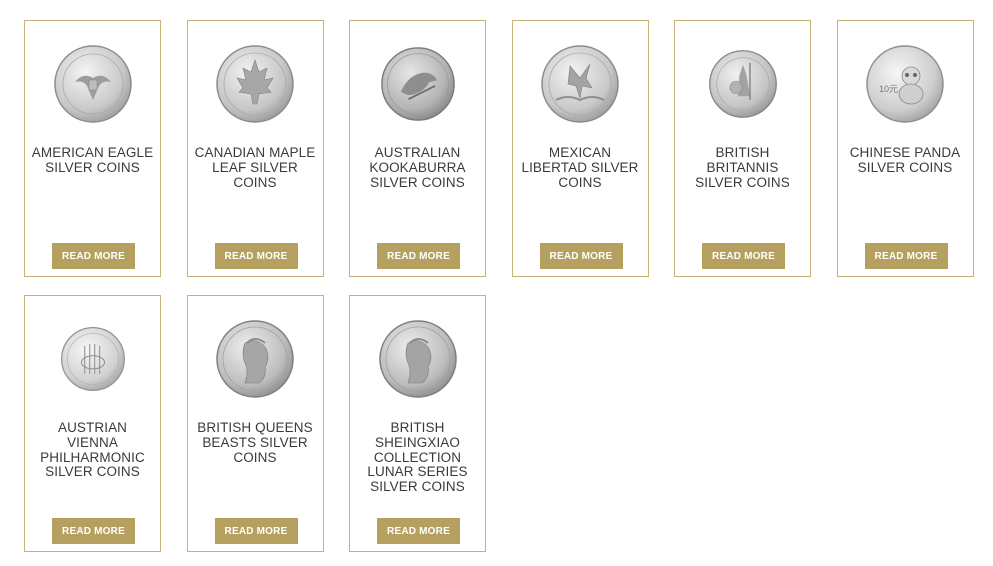 The image size is (993, 566). What do you see at coordinates (255, 167) in the screenshot?
I see `product-title: CANADIAN MAPLE LEAF SILVER COINS` at bounding box center [255, 167].